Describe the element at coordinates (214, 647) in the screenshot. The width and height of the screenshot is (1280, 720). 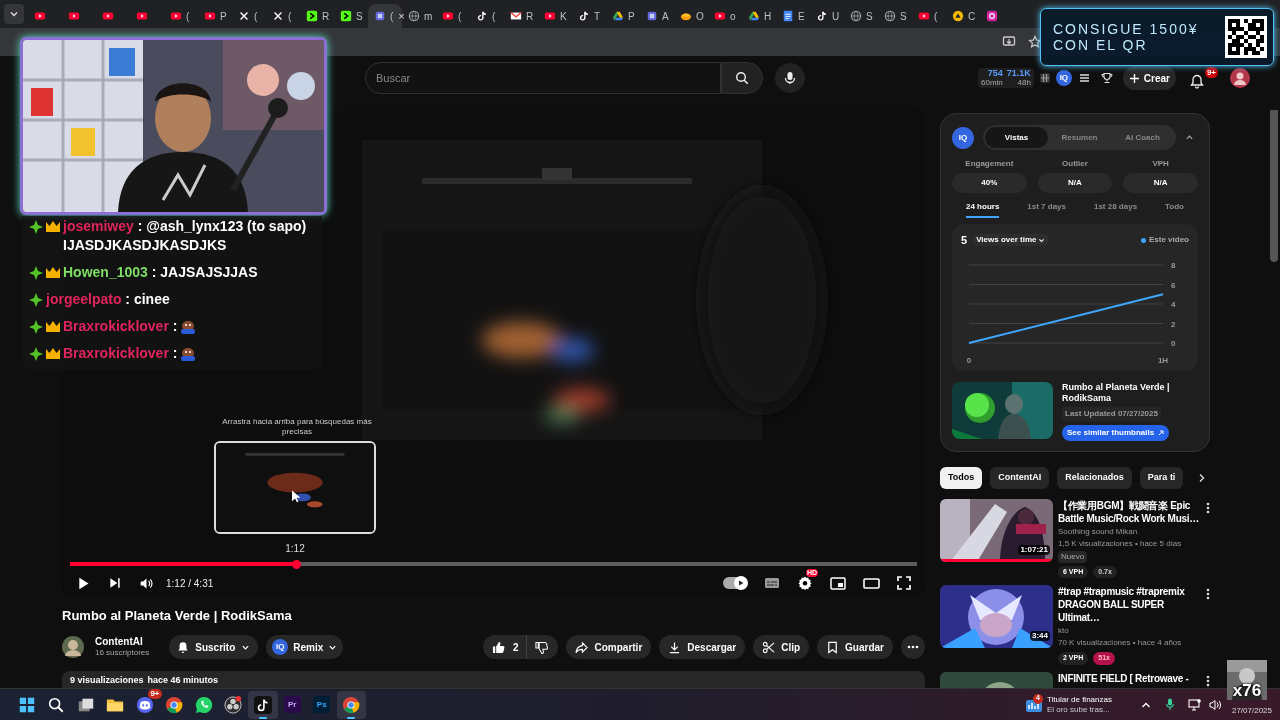
I see `subscribed-button: Suscrito` at that location.